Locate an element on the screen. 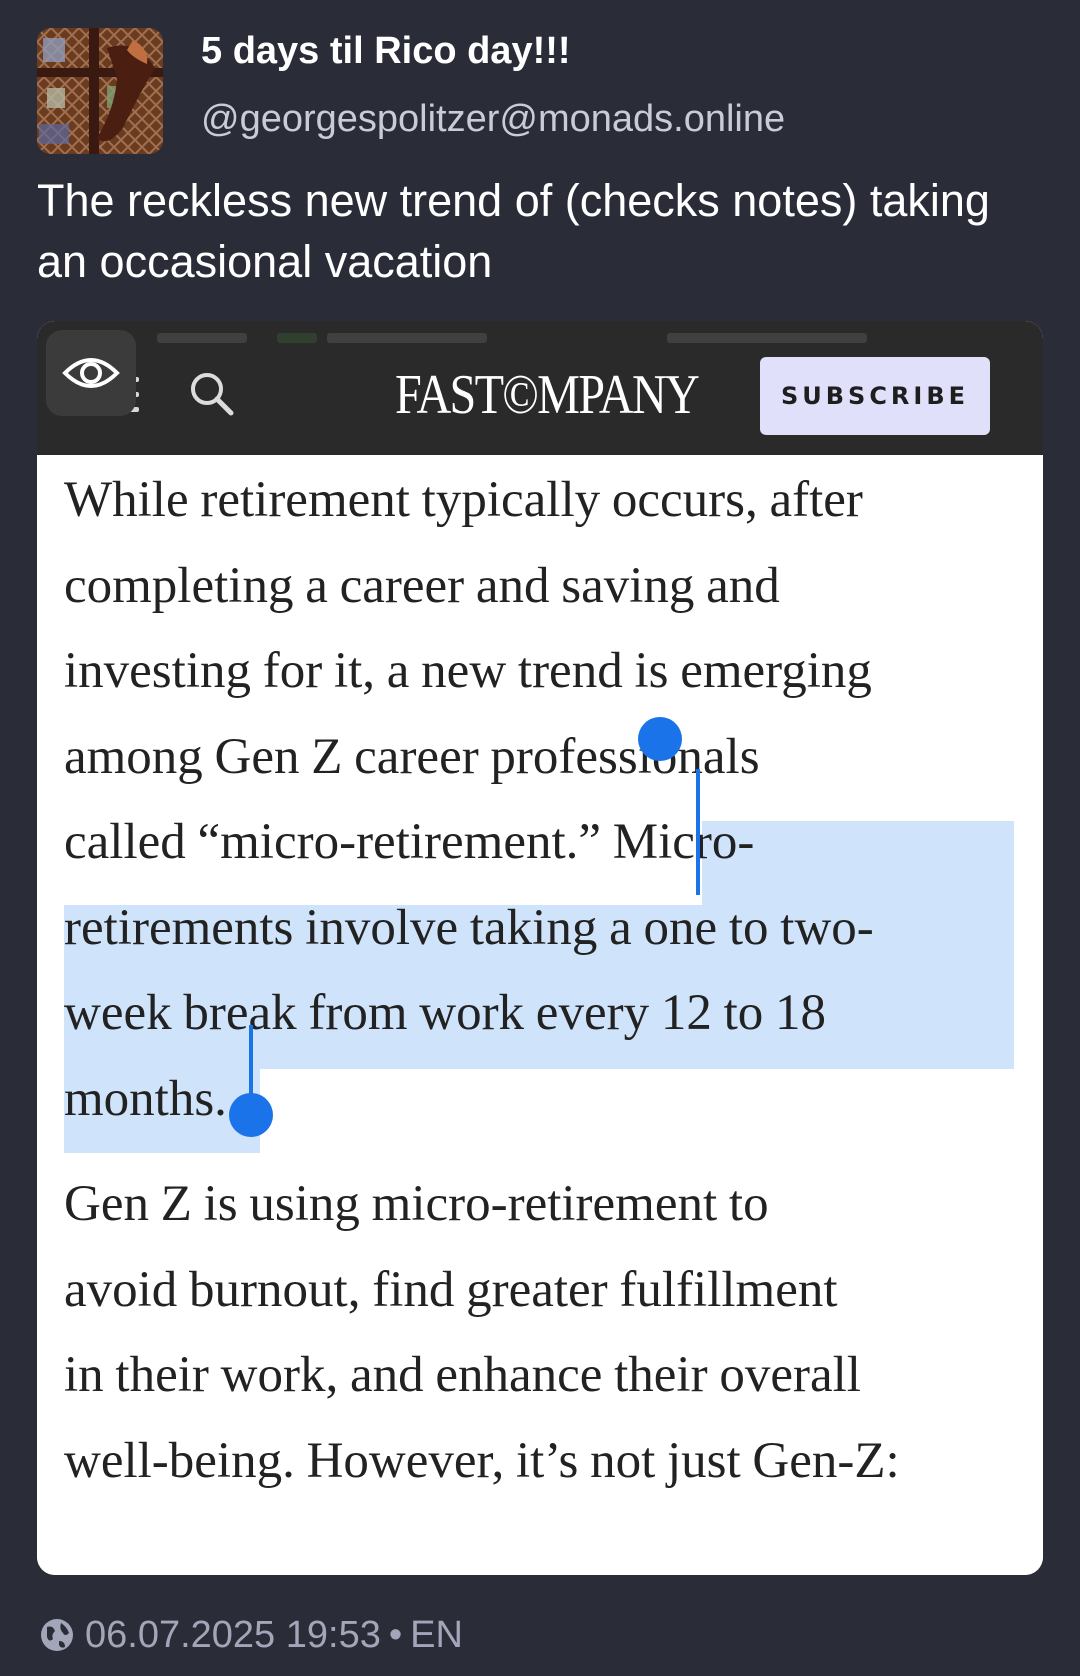 The height and width of the screenshot is (1676, 1080). subscribe-button: SUBSCRIBE is located at coordinates (875, 396).